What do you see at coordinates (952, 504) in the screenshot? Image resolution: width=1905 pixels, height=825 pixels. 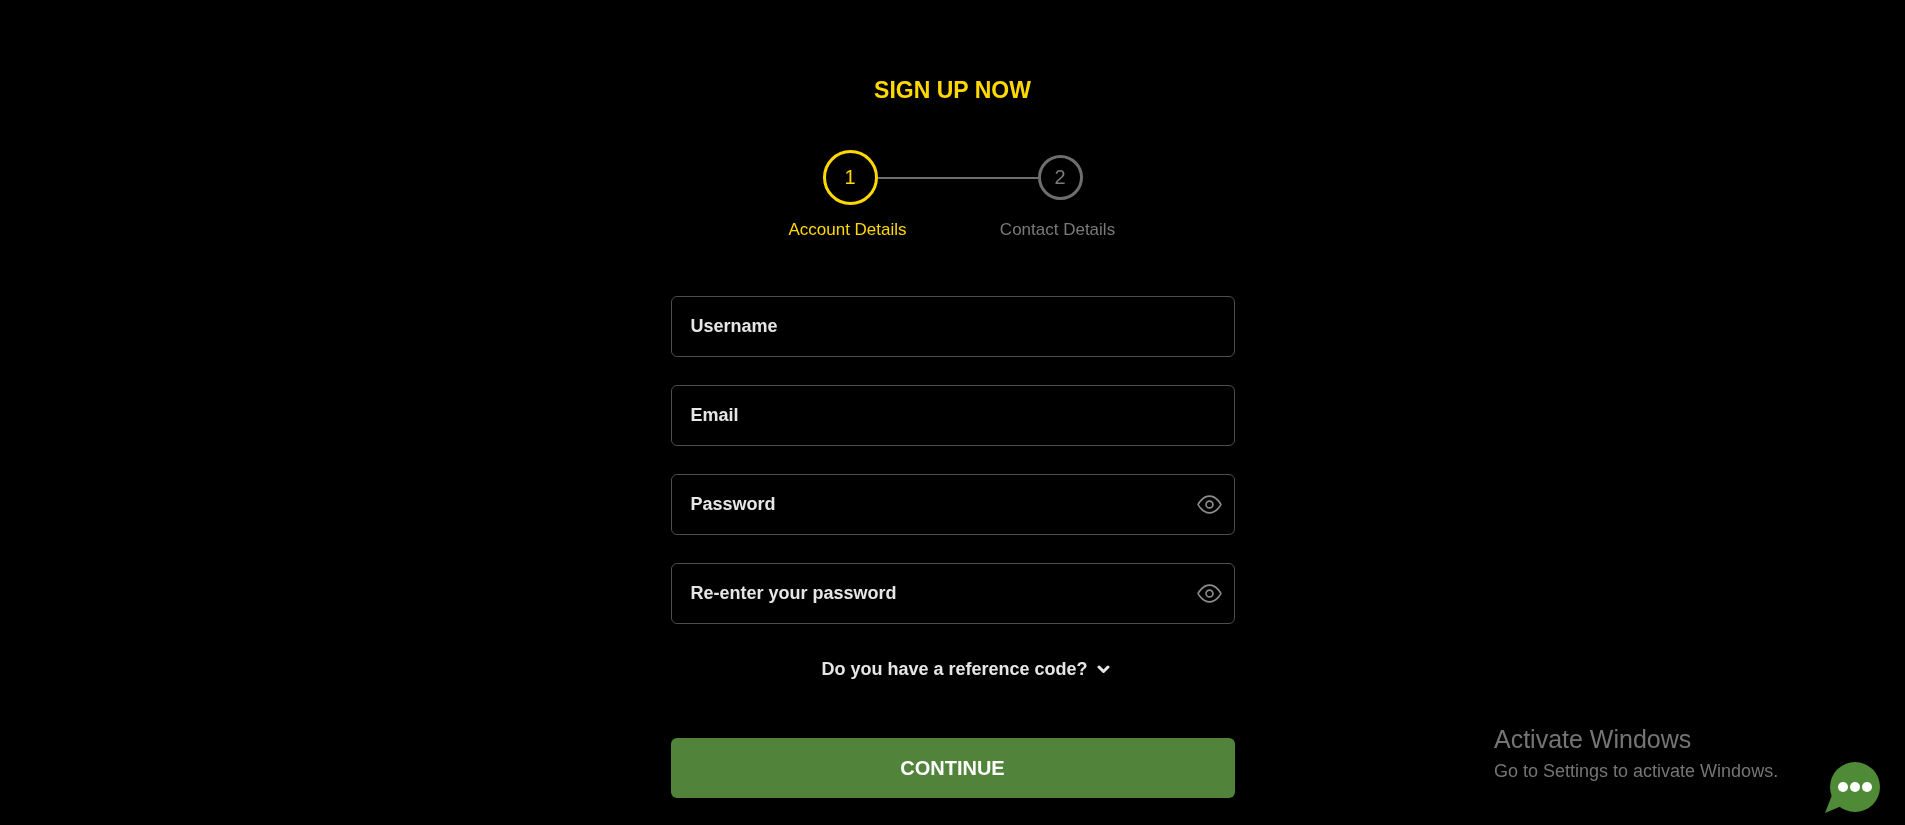 I see `password-field: Password` at bounding box center [952, 504].